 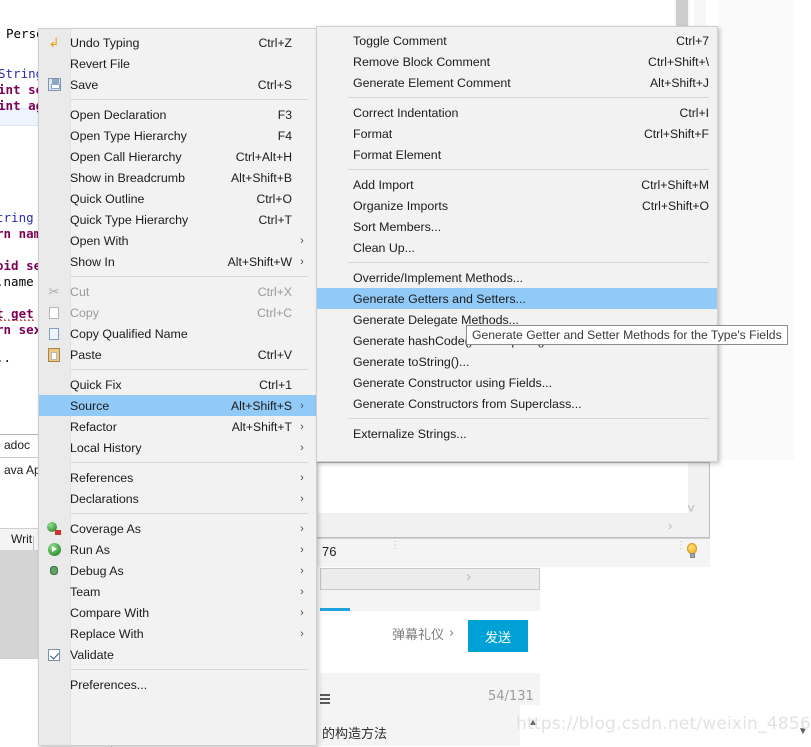 I want to click on submenu-item-toggle-comment: Toggle Comment Ctrl+7, so click(x=517, y=40).